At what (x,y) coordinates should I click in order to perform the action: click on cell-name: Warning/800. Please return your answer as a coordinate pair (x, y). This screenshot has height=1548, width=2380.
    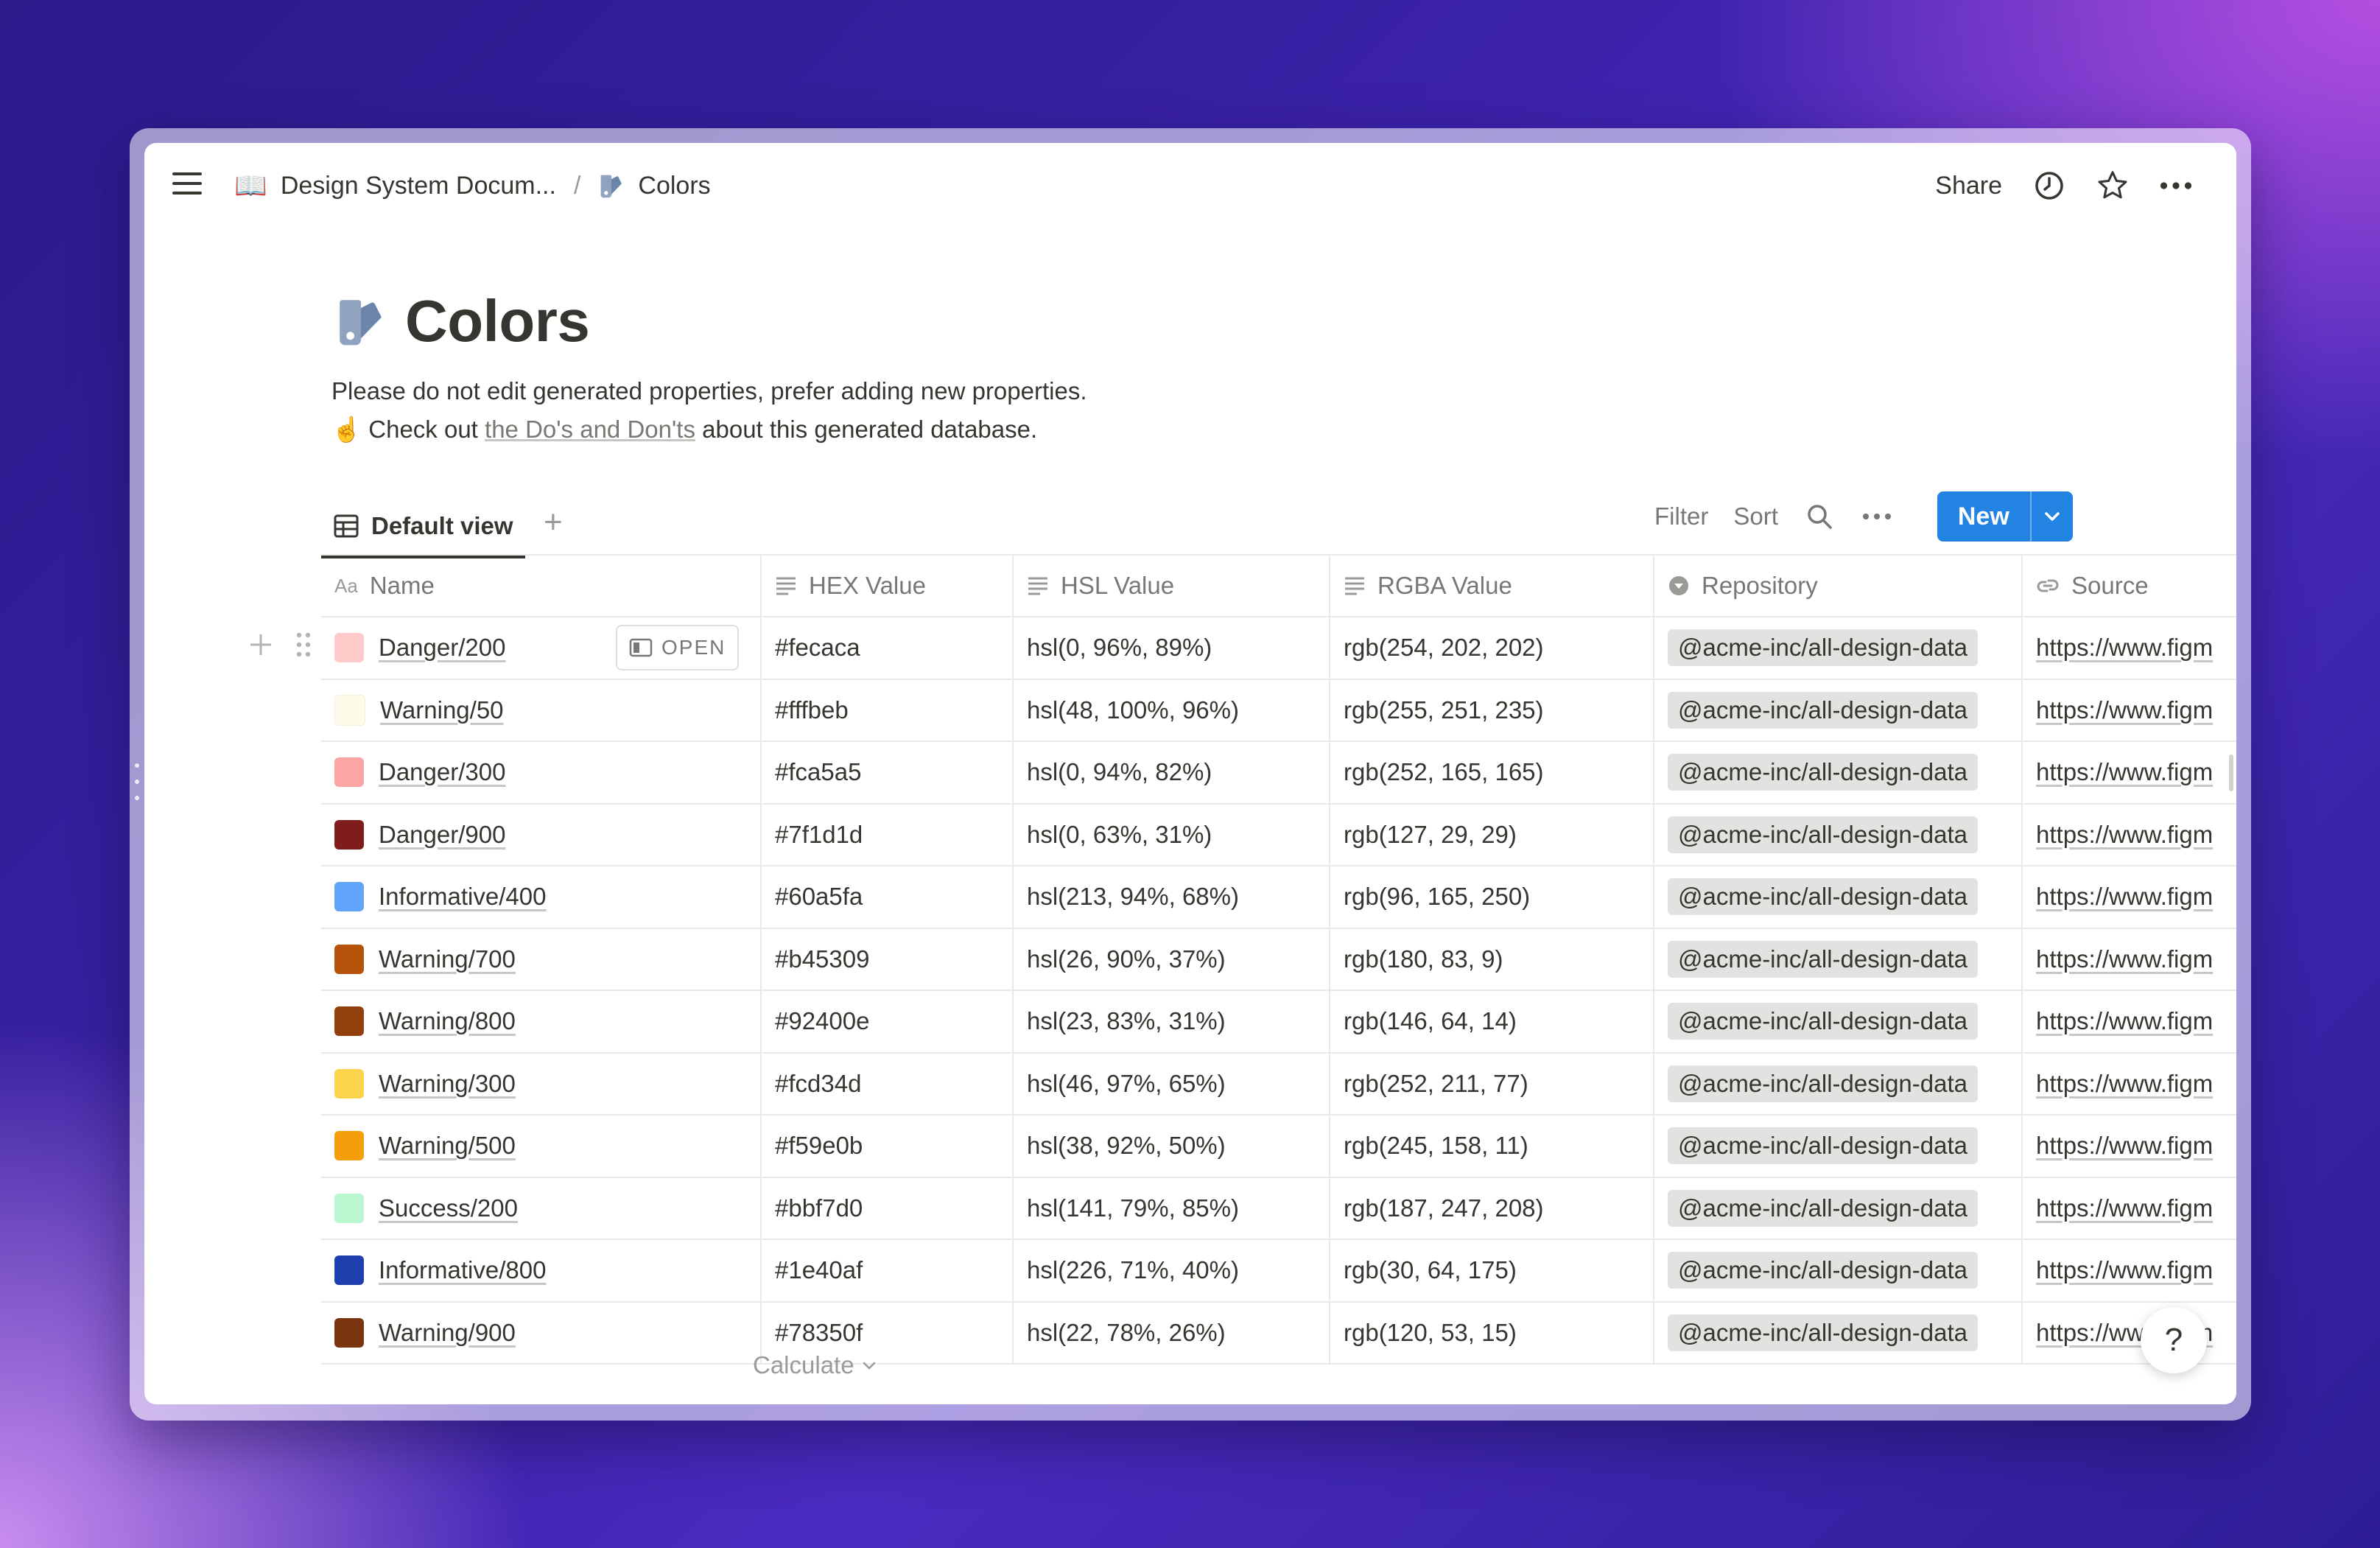
    Looking at the image, I should click on (541, 1021).